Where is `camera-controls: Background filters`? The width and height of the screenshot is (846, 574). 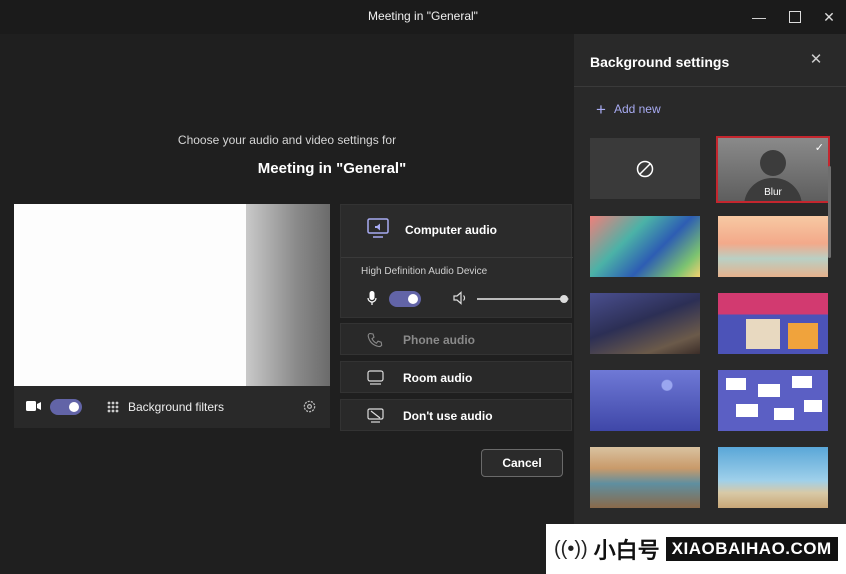 camera-controls: Background filters is located at coordinates (172, 407).